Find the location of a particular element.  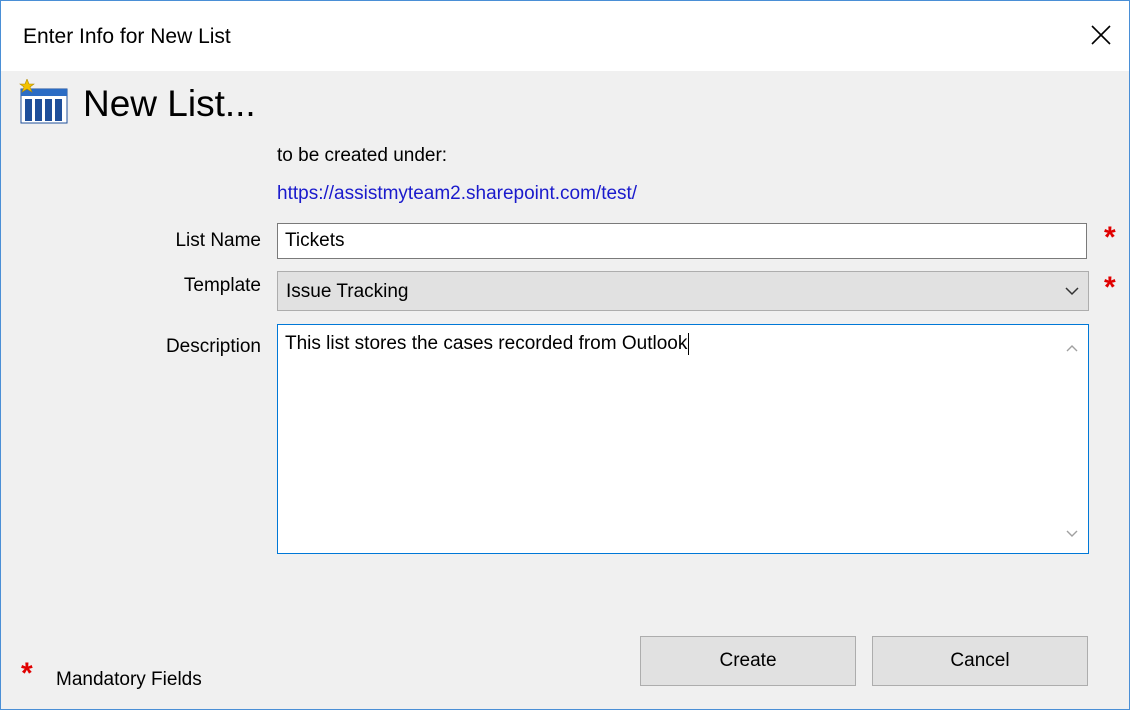

template-selected-value: Issue Tracking is located at coordinates (347, 291).